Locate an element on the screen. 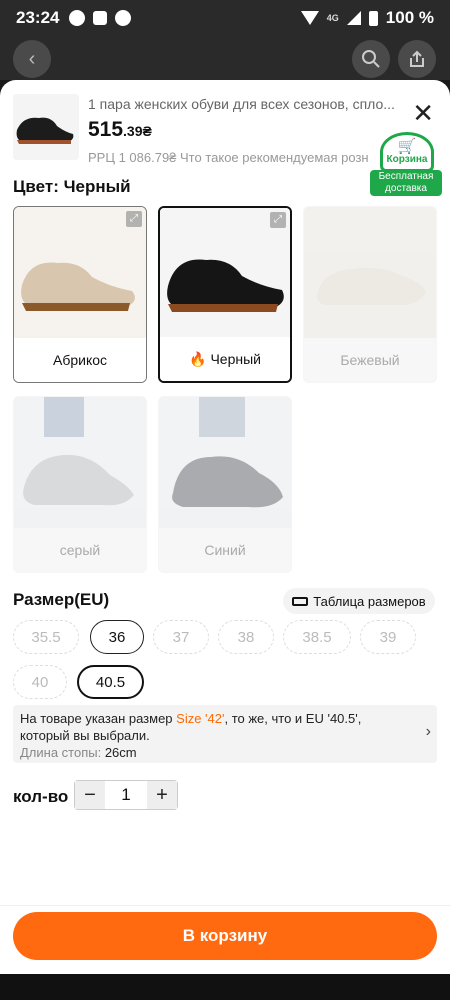 Image resolution: width=450 pixels, height=1000 pixels. size-option: 39 is located at coordinates (388, 637).